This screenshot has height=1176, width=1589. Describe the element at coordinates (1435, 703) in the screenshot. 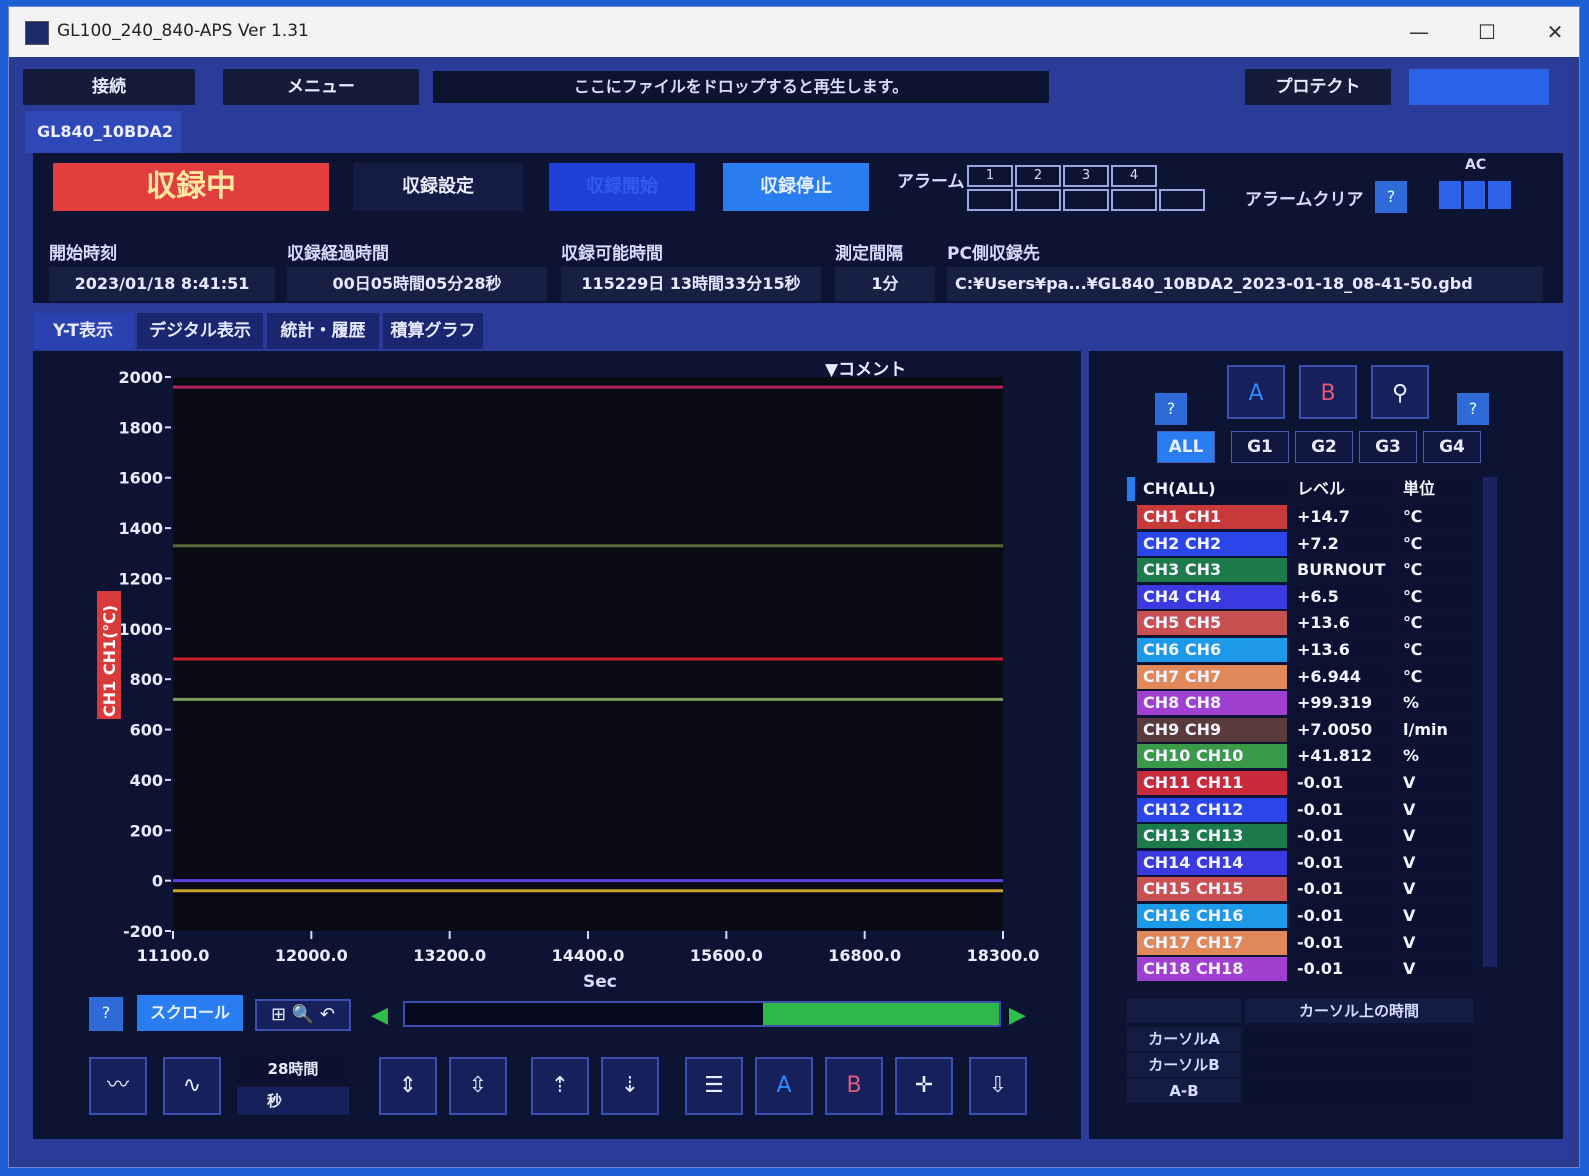

I see `channel-unit: %` at that location.